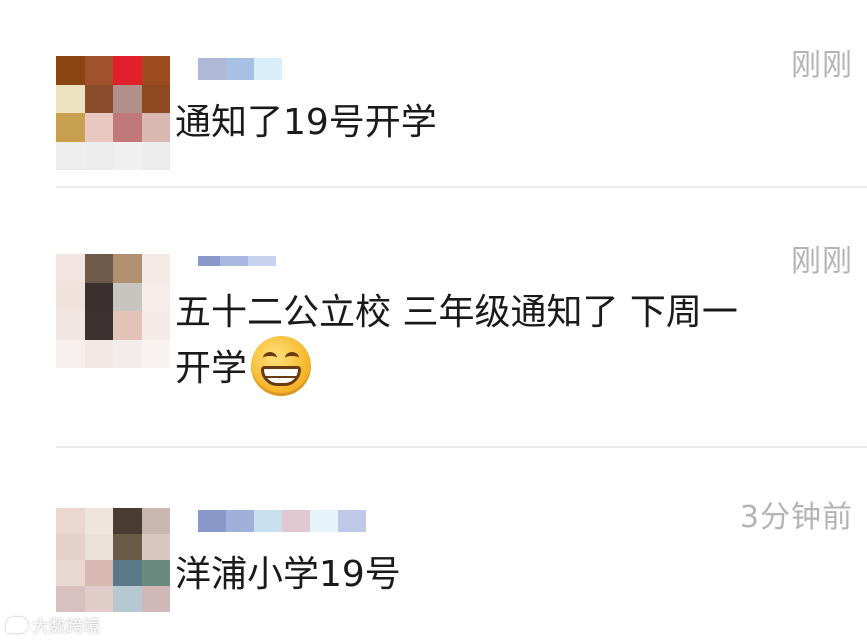 Image resolution: width=867 pixels, height=642 pixels. I want to click on watermark-text: 大数跨境, so click(66, 627).